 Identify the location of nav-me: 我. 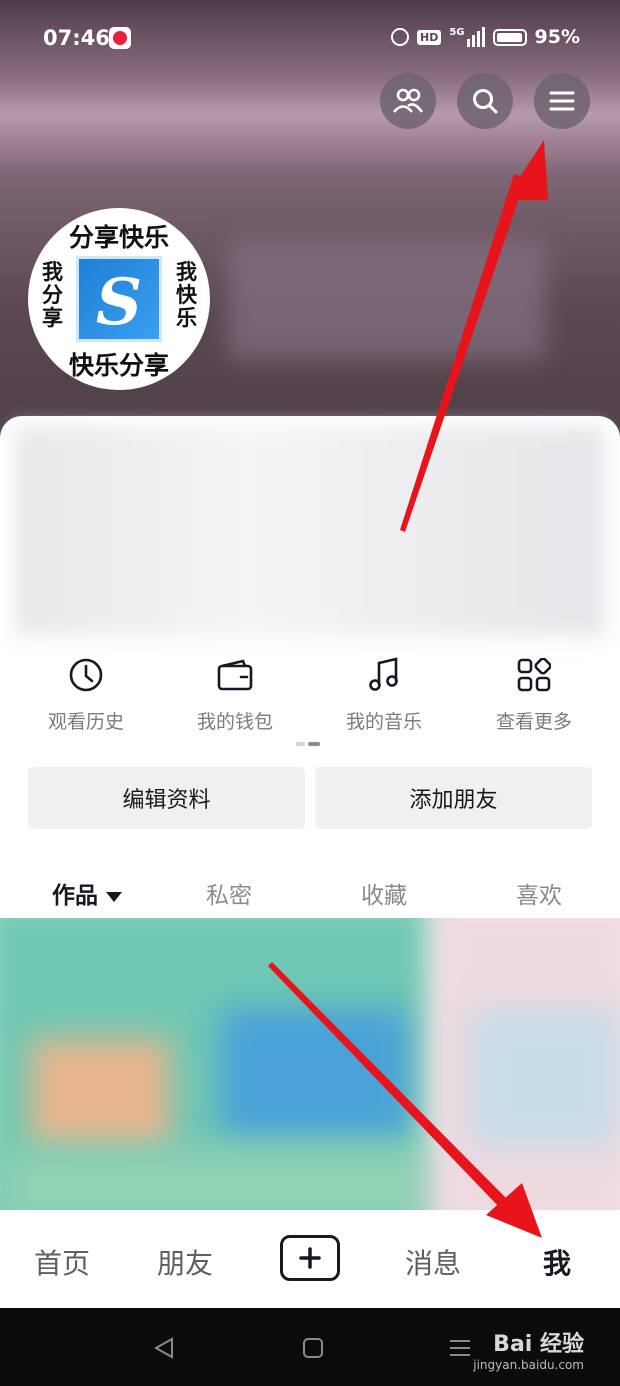
(557, 1262).